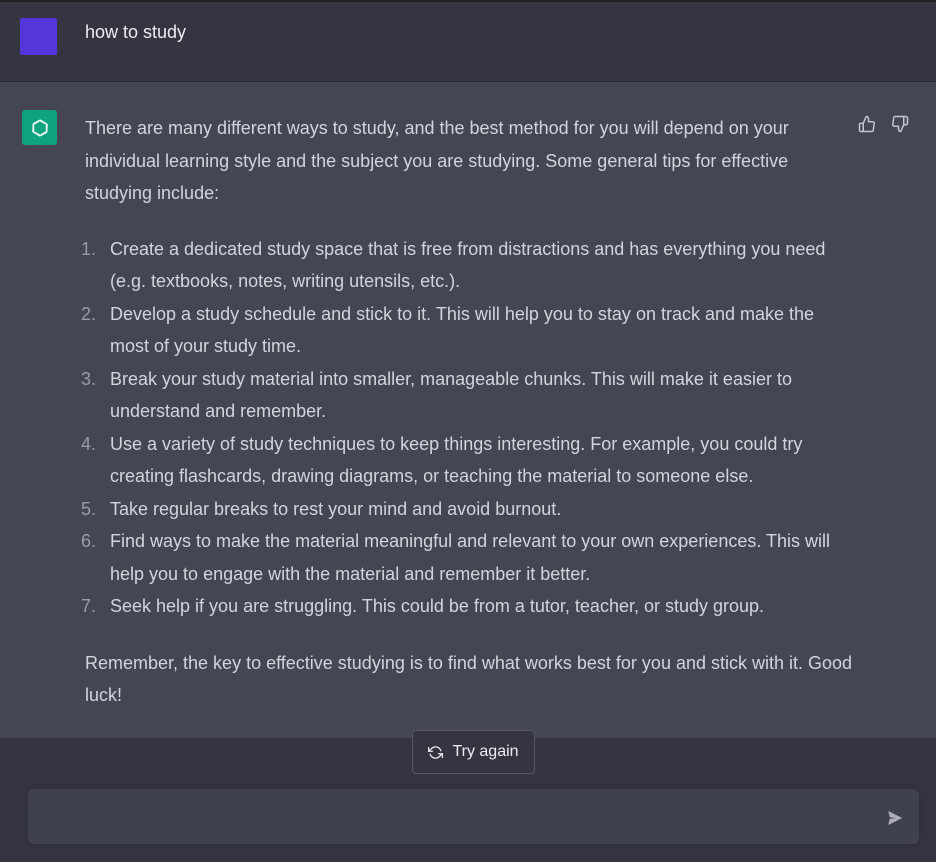  What do you see at coordinates (38, 36) in the screenshot?
I see `user-avatar` at bounding box center [38, 36].